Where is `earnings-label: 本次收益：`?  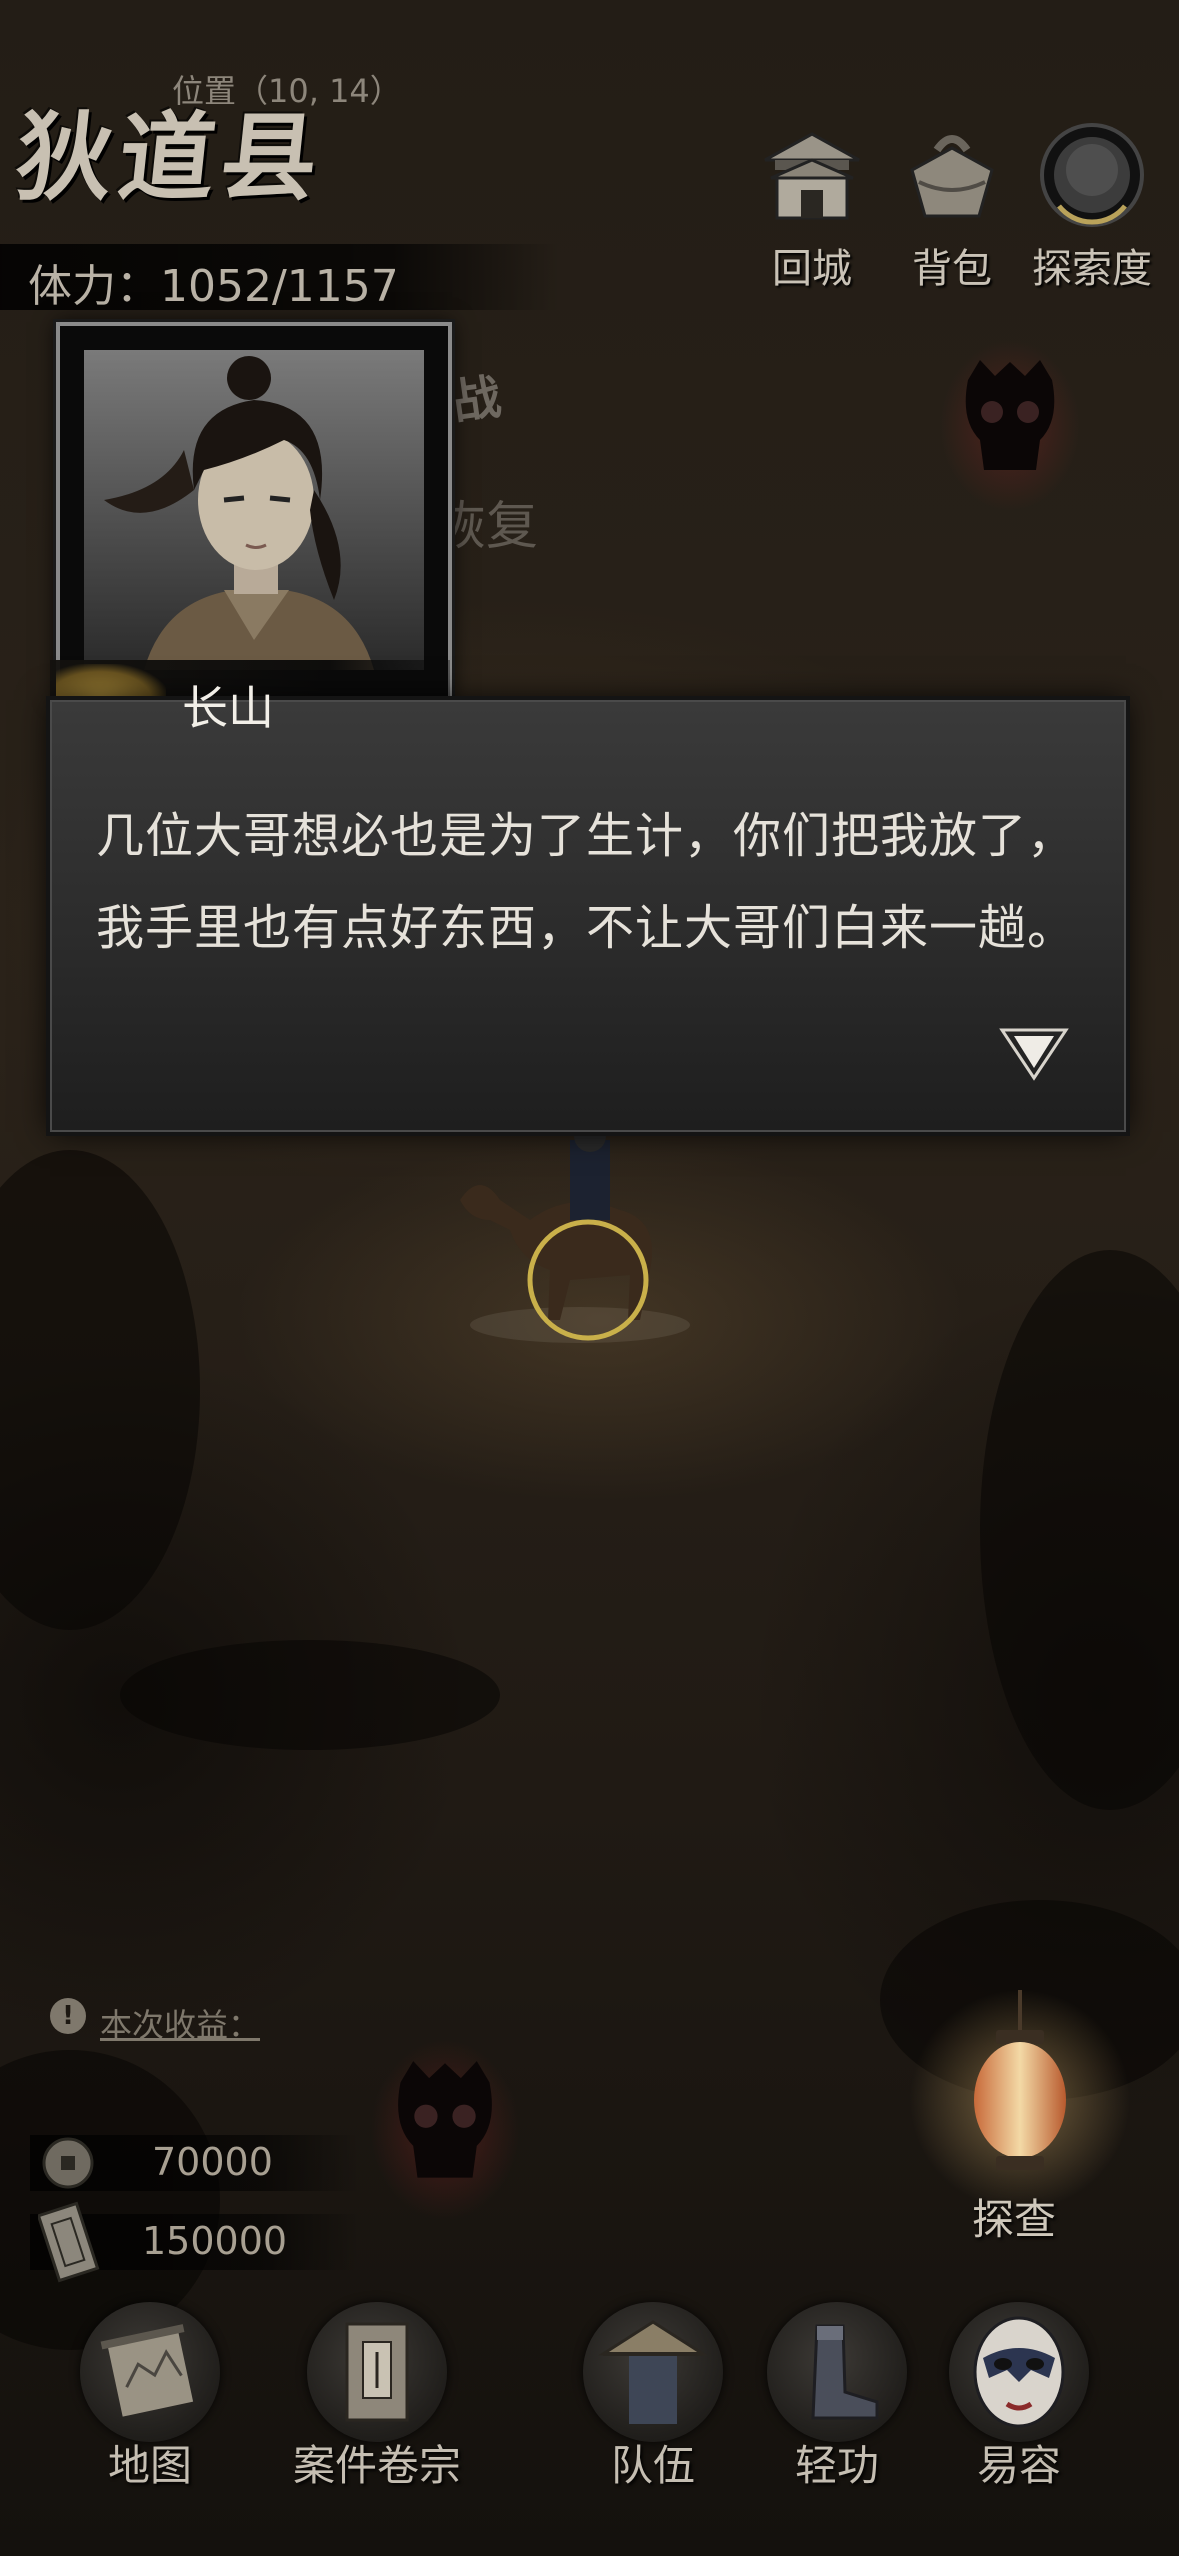
earnings-label: 本次收益： is located at coordinates (180, 2023).